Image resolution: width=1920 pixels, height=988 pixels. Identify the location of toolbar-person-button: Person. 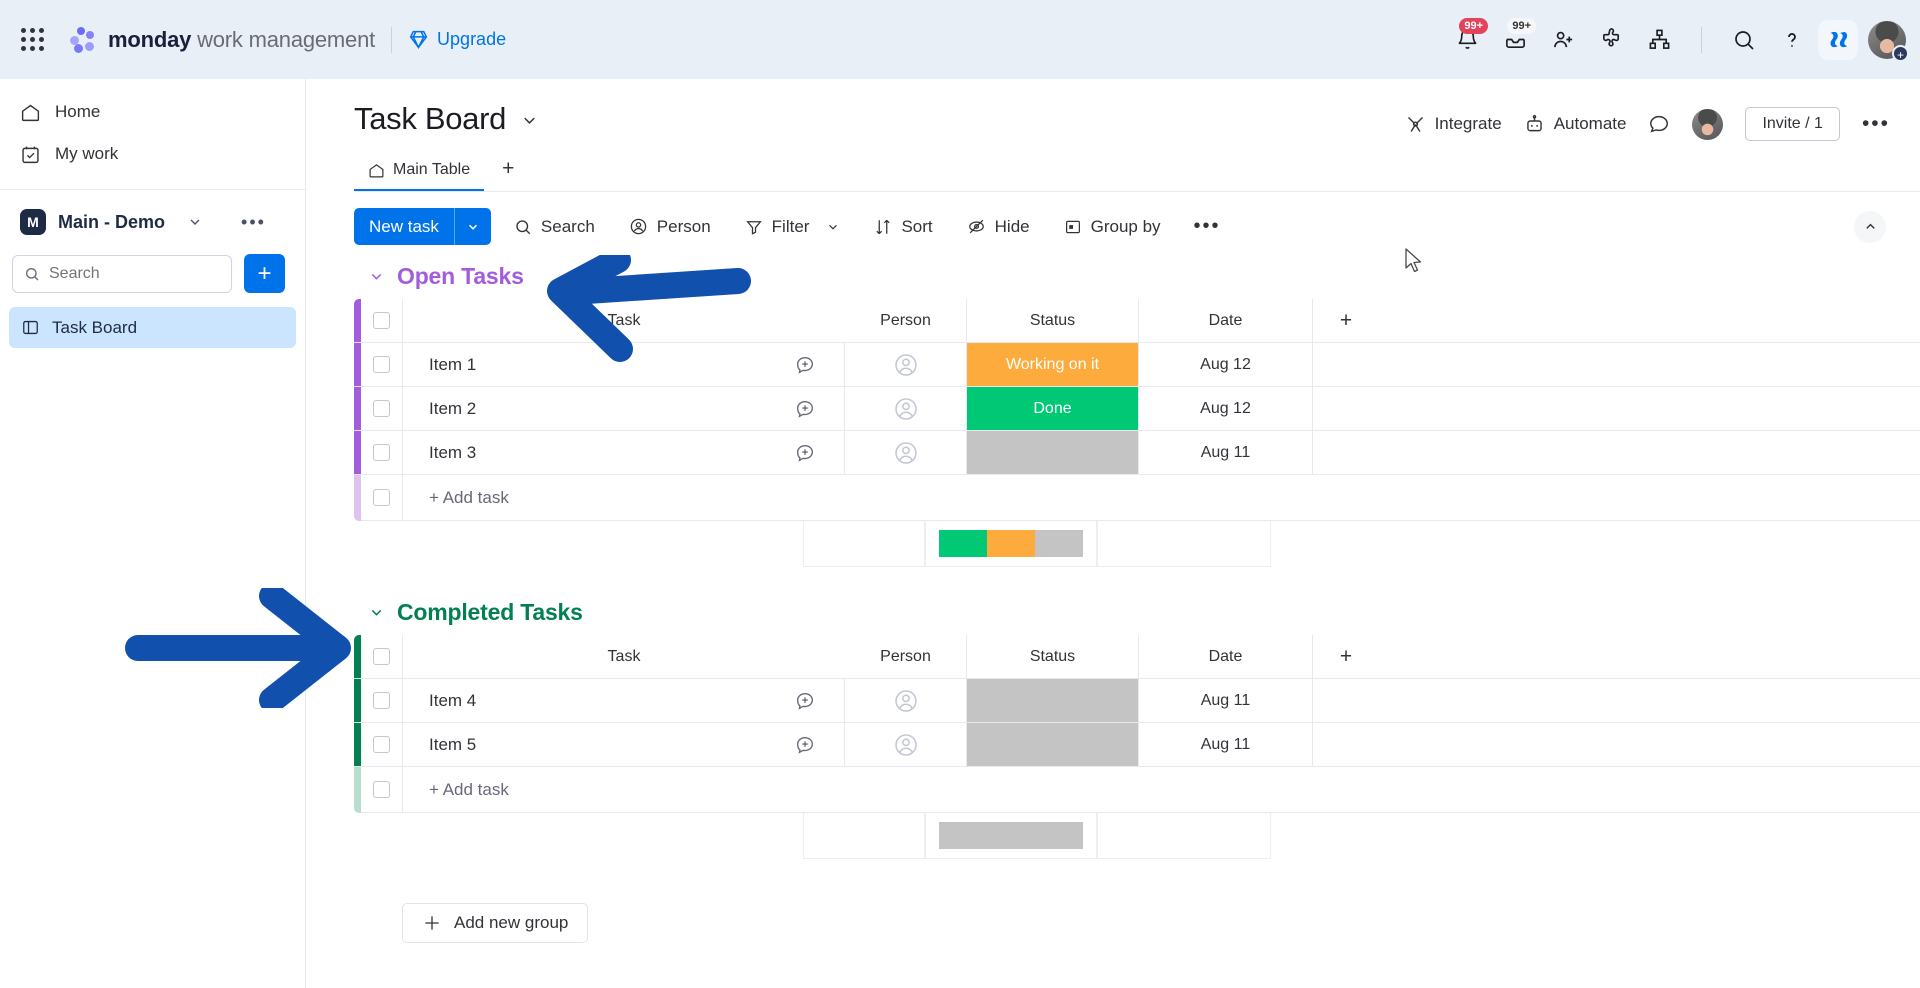
(670, 227).